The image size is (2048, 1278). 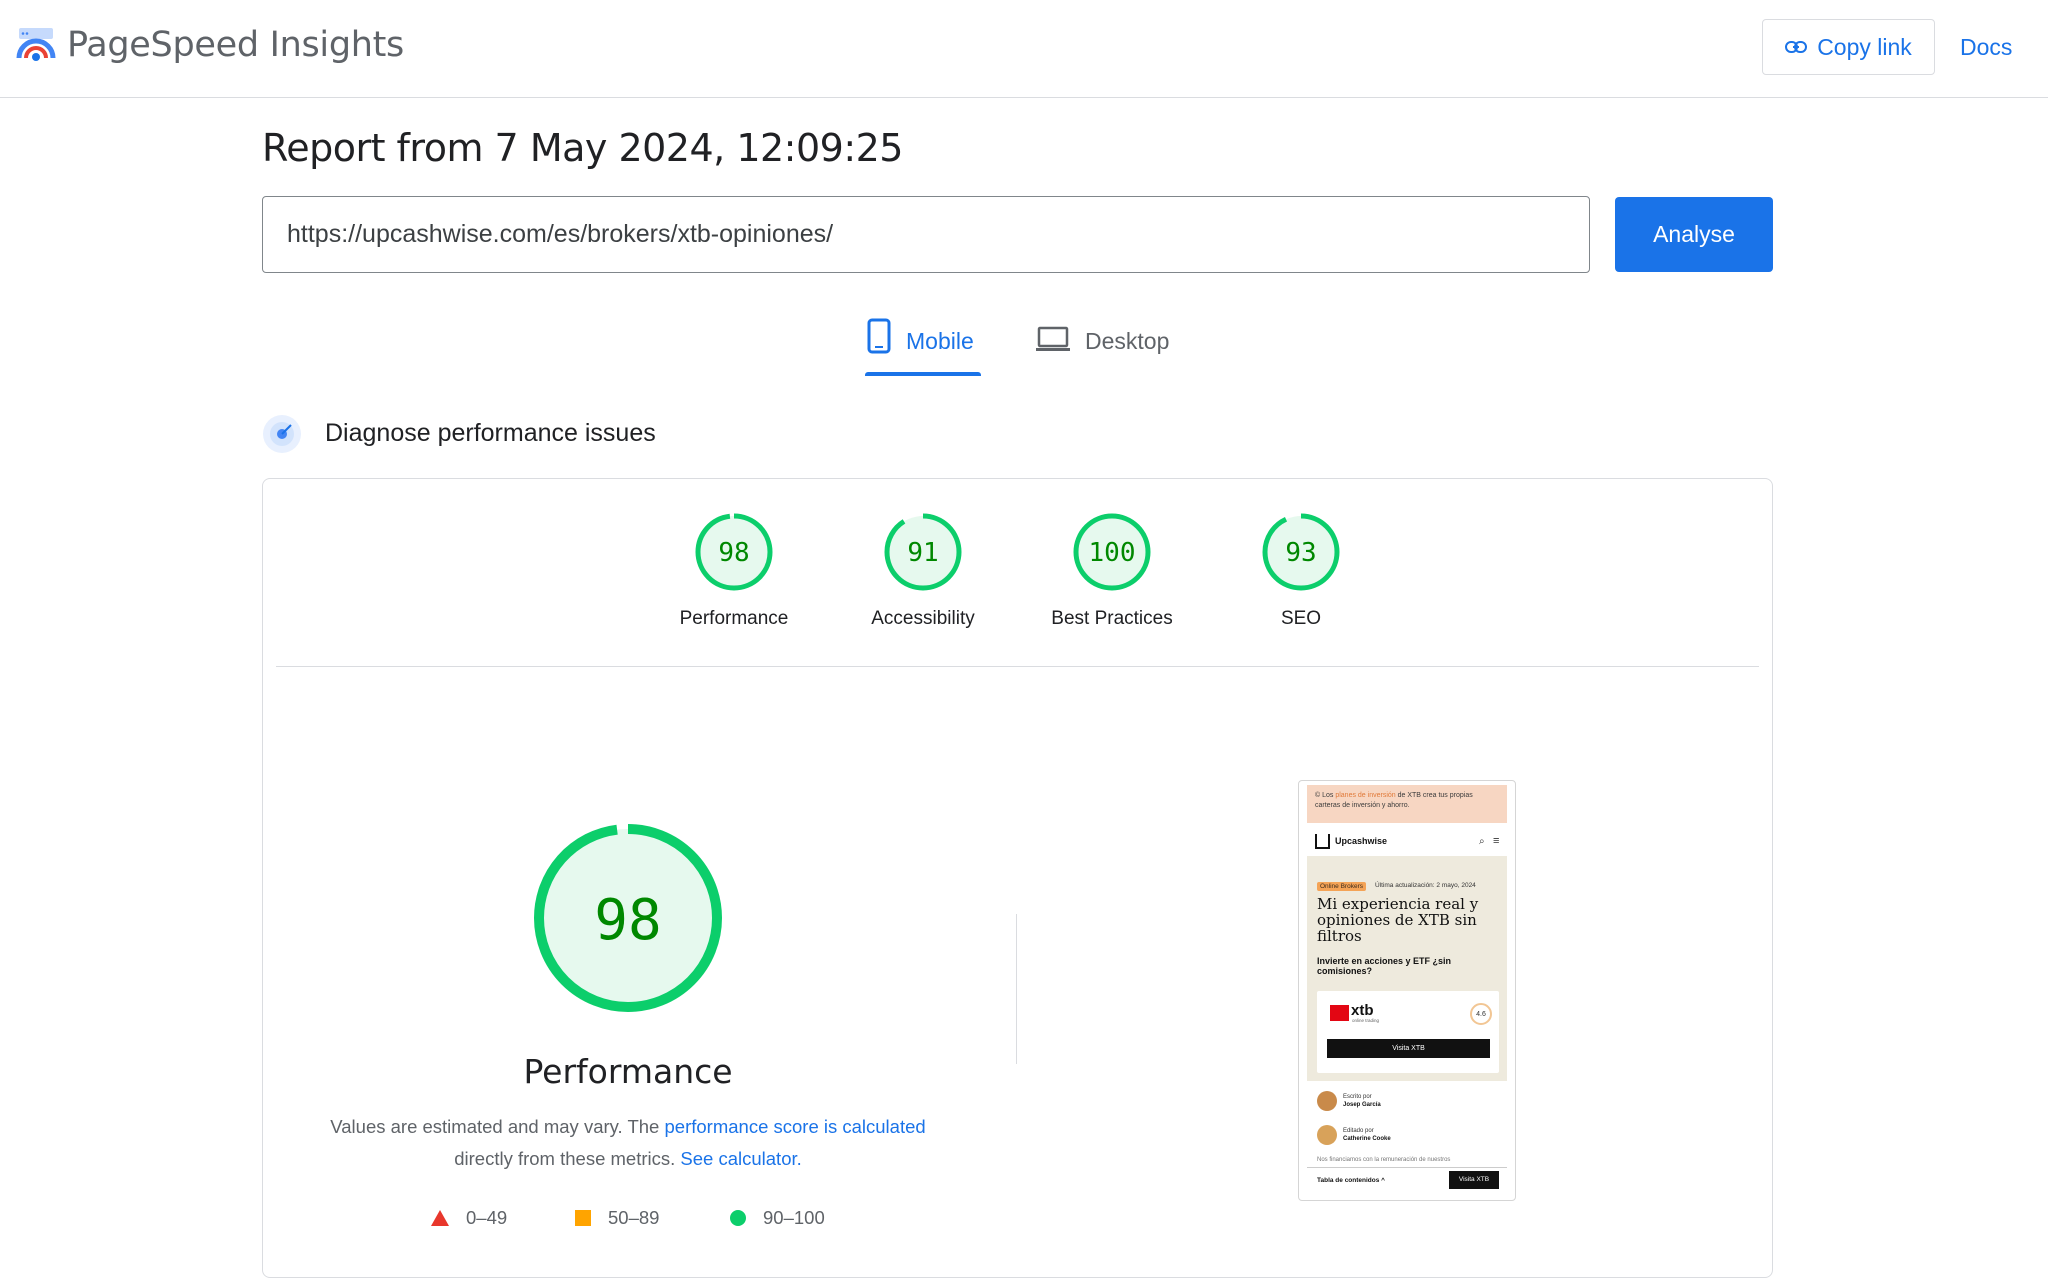 What do you see at coordinates (879, 336) in the screenshot?
I see `smartphone-icon` at bounding box center [879, 336].